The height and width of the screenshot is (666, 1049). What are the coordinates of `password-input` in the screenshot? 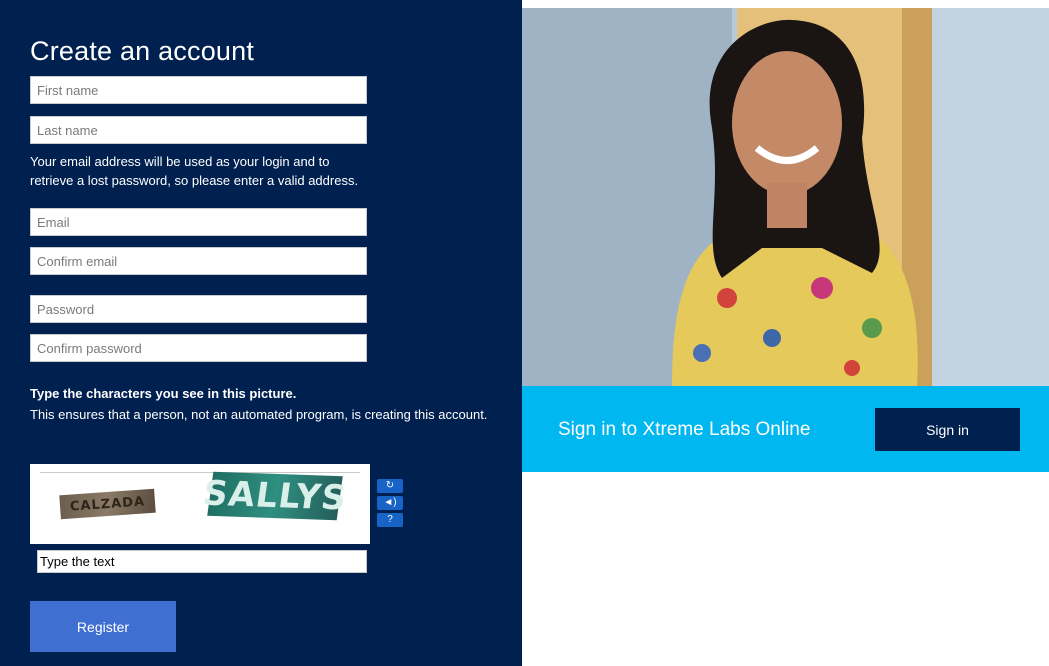 It's located at (198, 309).